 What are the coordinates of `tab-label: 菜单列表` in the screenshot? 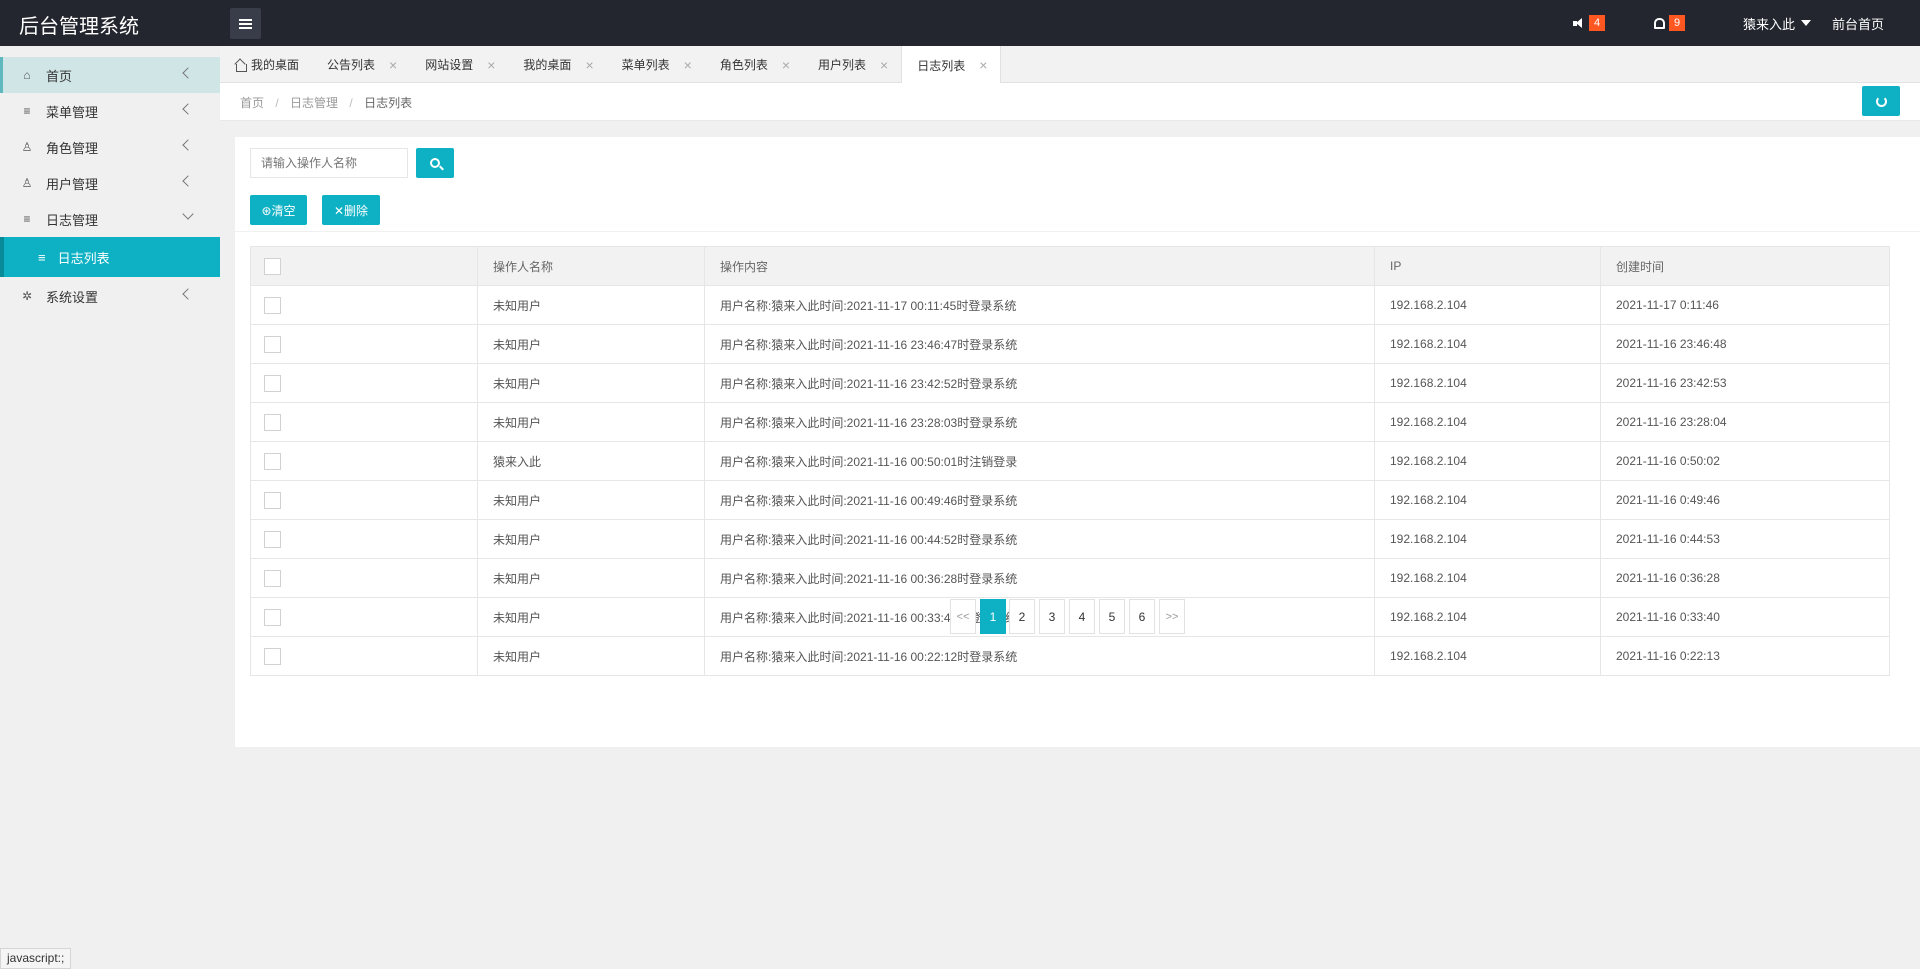 It's located at (645, 65).